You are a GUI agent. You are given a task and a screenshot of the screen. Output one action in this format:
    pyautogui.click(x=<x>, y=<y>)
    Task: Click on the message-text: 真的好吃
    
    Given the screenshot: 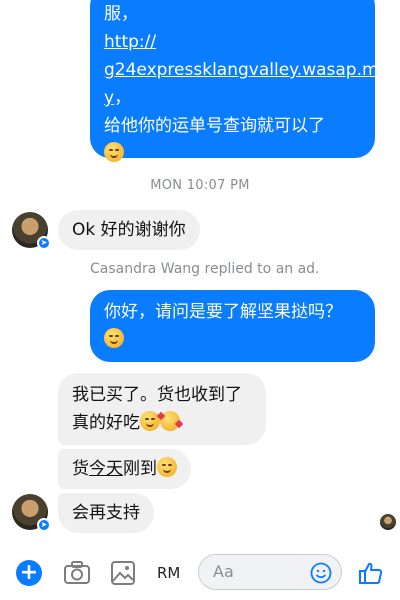 What is the action you would take?
    pyautogui.click(x=106, y=423)
    